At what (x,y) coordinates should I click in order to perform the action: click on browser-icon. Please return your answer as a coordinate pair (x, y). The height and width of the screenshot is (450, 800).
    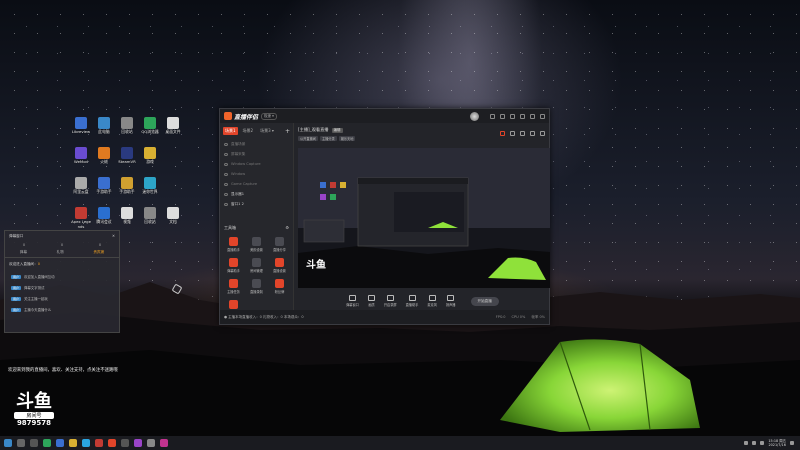
    Looking at the image, I should click on (86, 443).